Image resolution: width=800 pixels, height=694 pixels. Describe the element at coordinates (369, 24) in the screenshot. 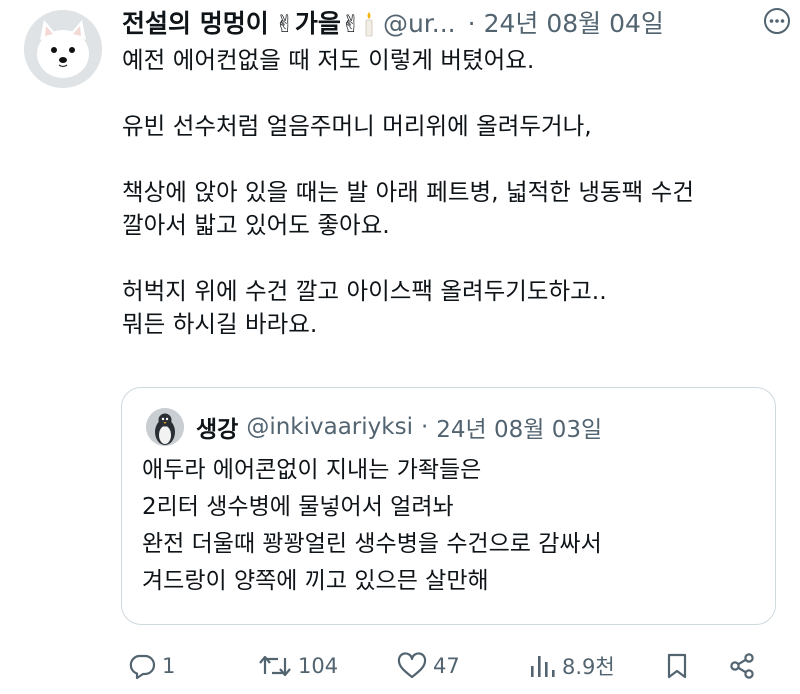

I see `candle-icon` at that location.